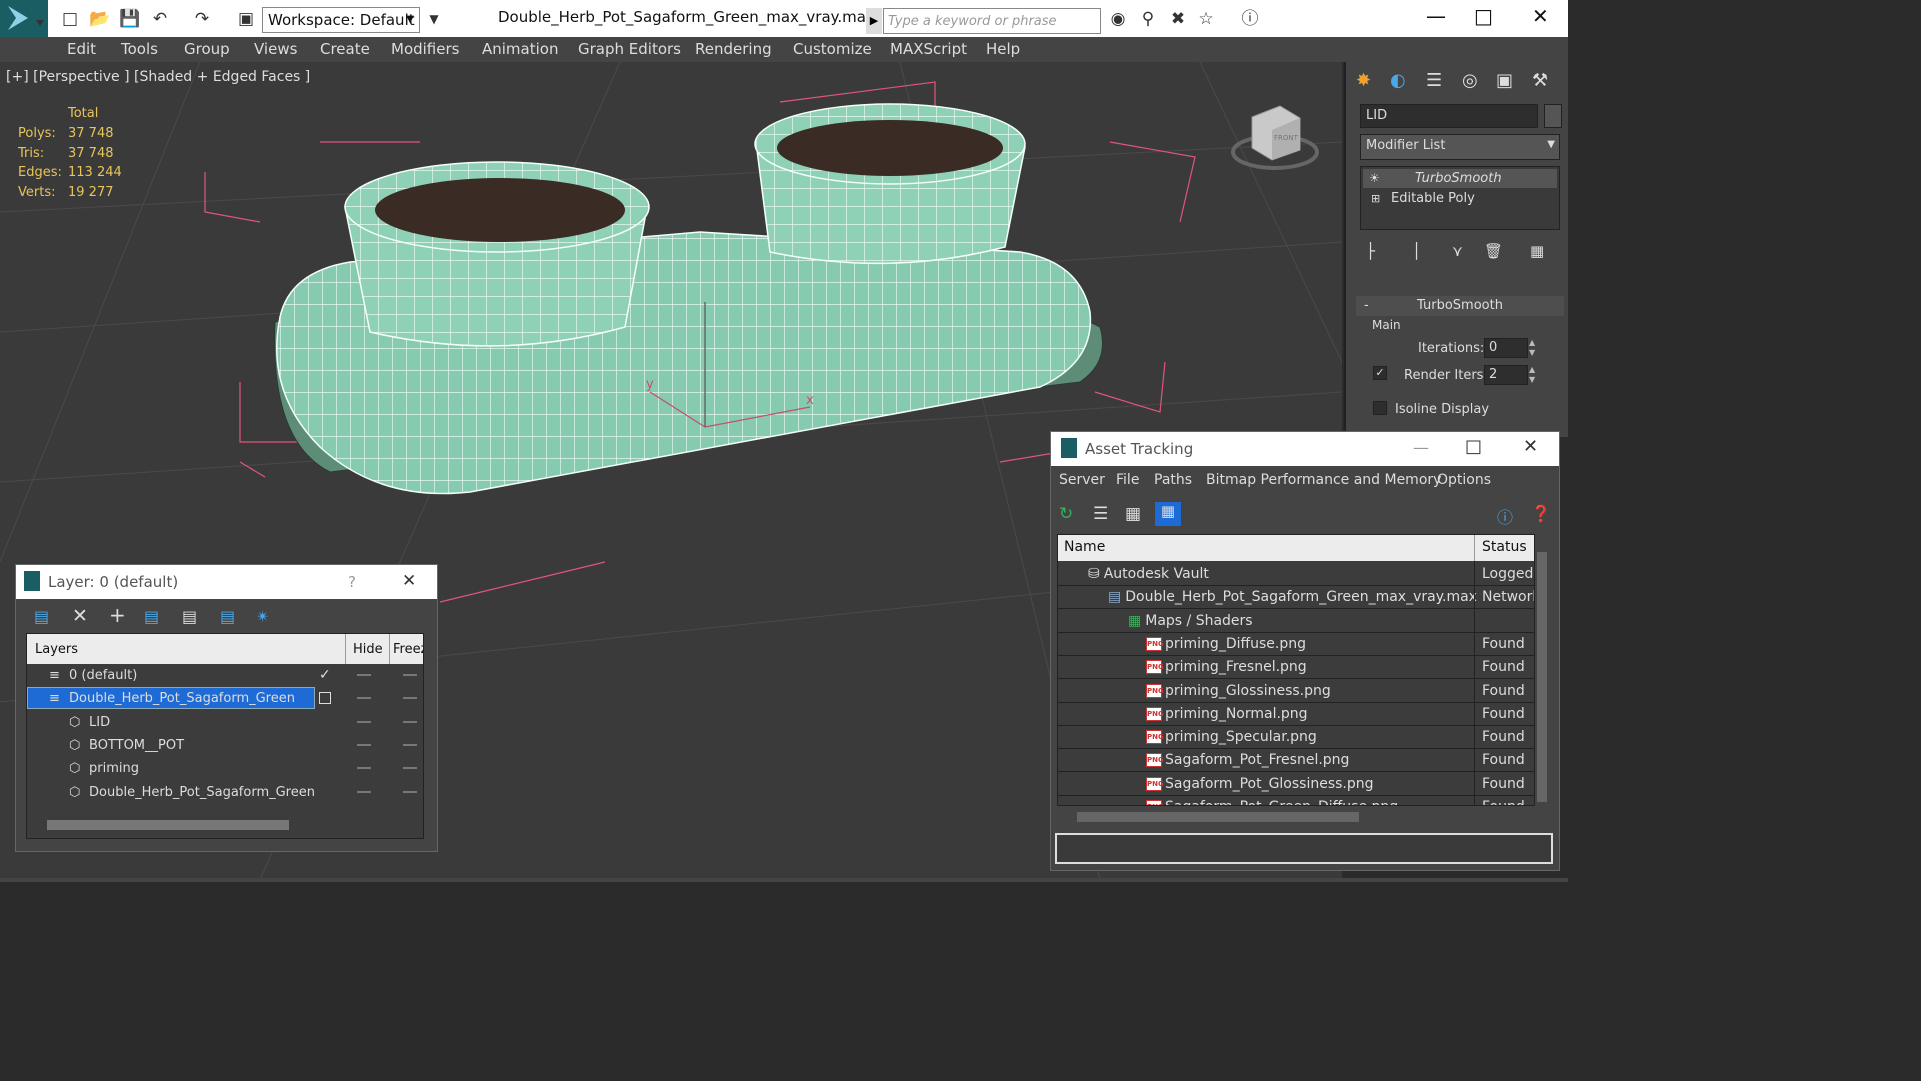 Image resolution: width=1921 pixels, height=1081 pixels. I want to click on asset-menu-file: File, so click(1127, 480).